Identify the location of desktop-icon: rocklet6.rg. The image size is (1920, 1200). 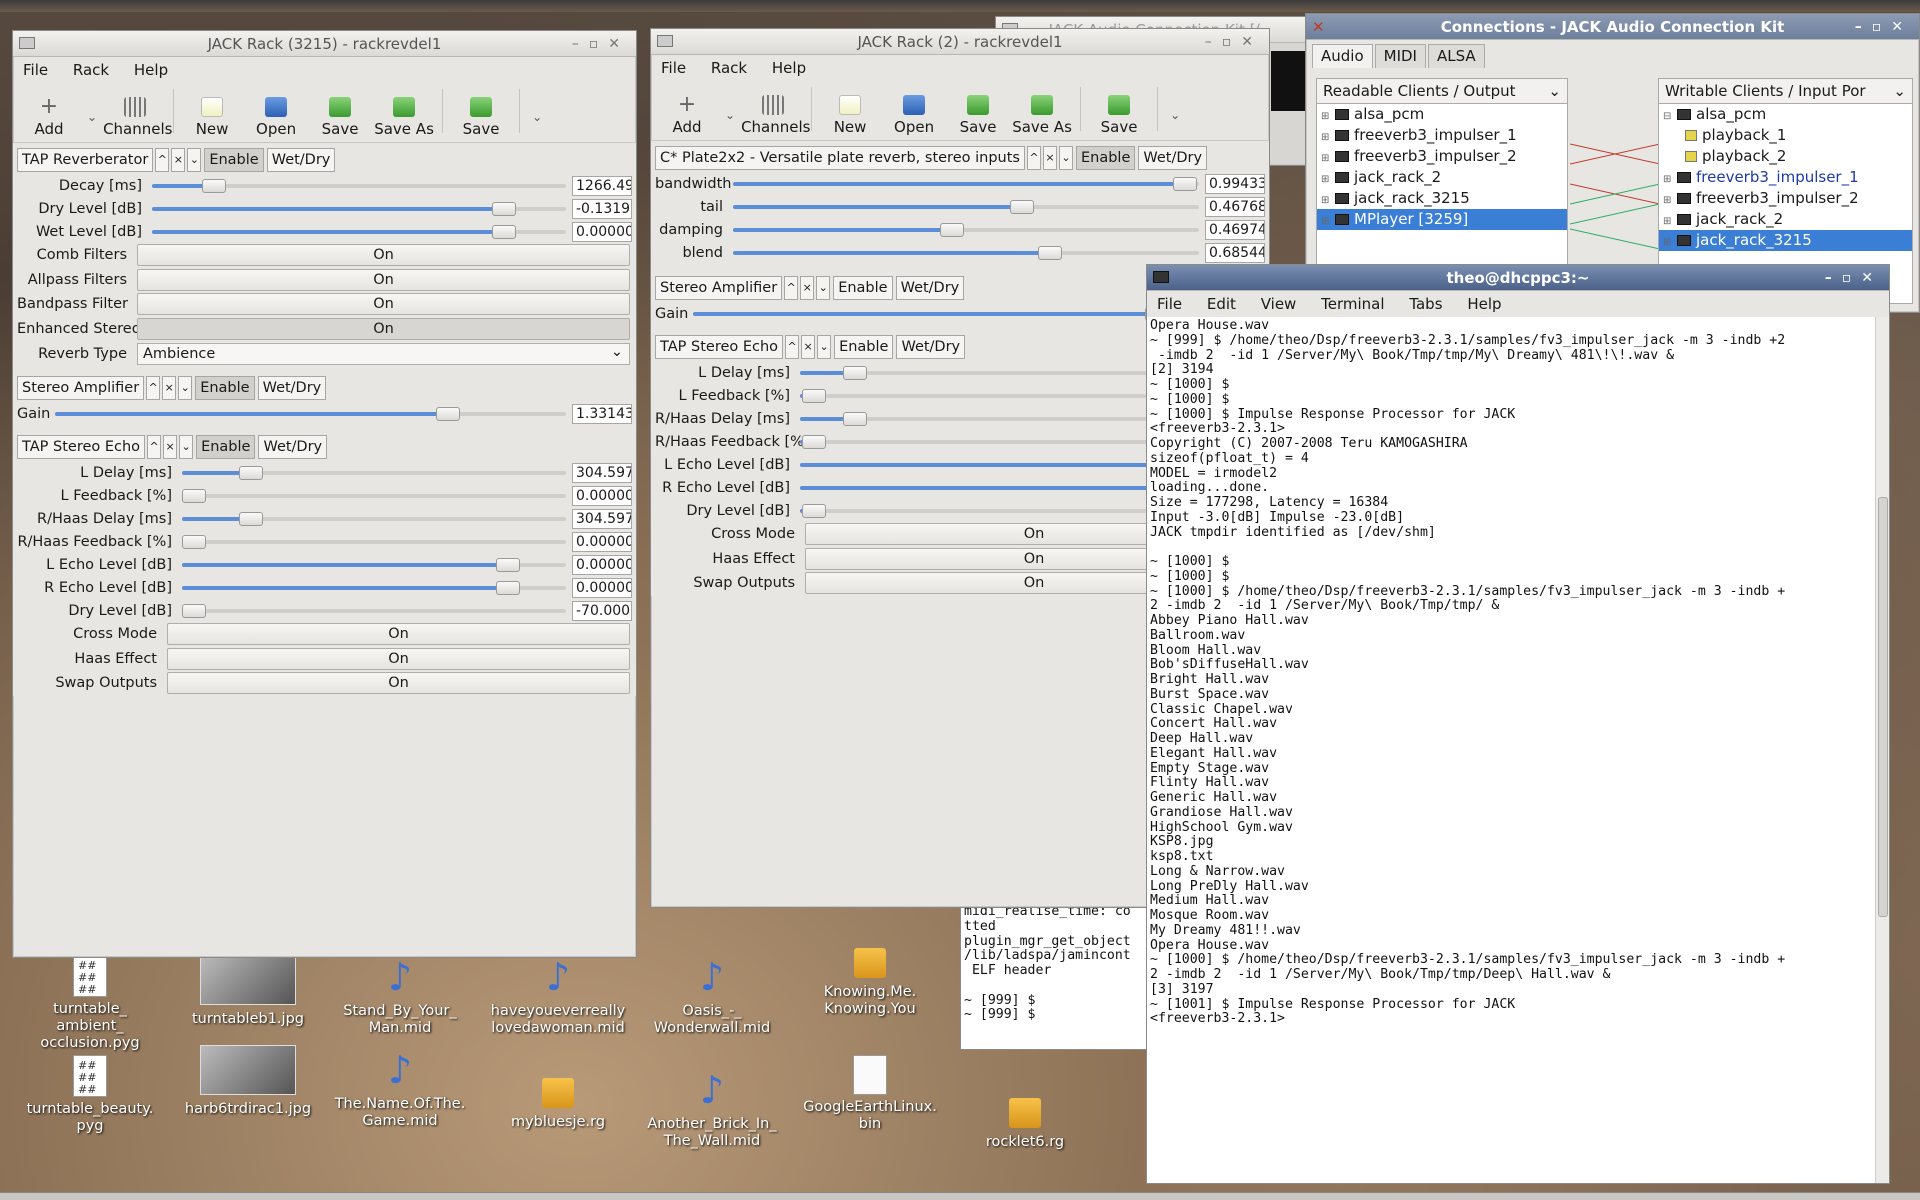
(1025, 1120).